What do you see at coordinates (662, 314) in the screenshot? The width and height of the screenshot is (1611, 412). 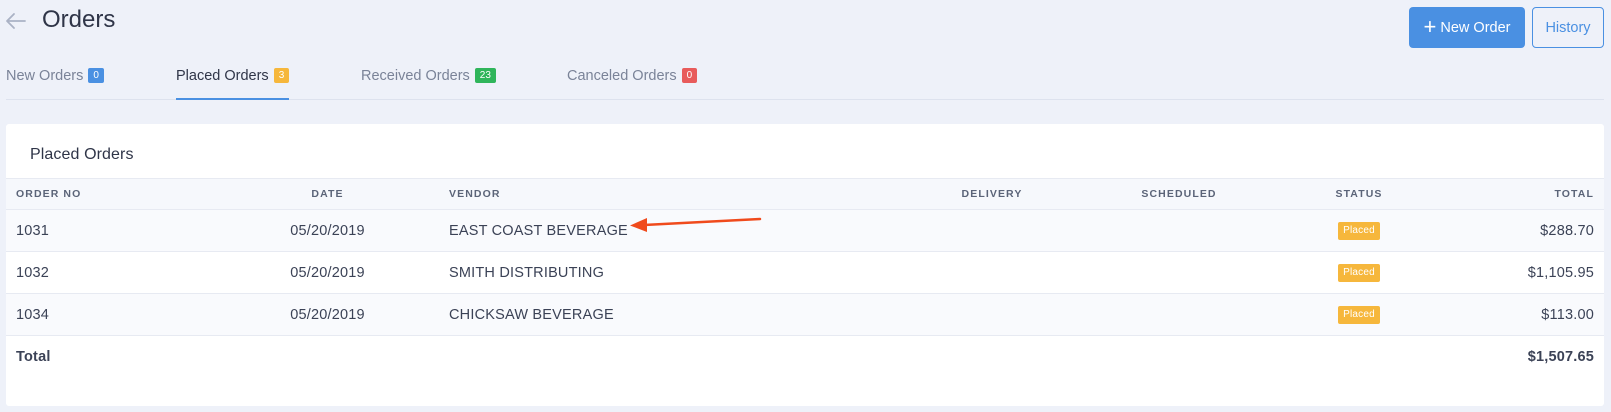 I see `vendor-cell: CHICKSAW BEVERAGE` at bounding box center [662, 314].